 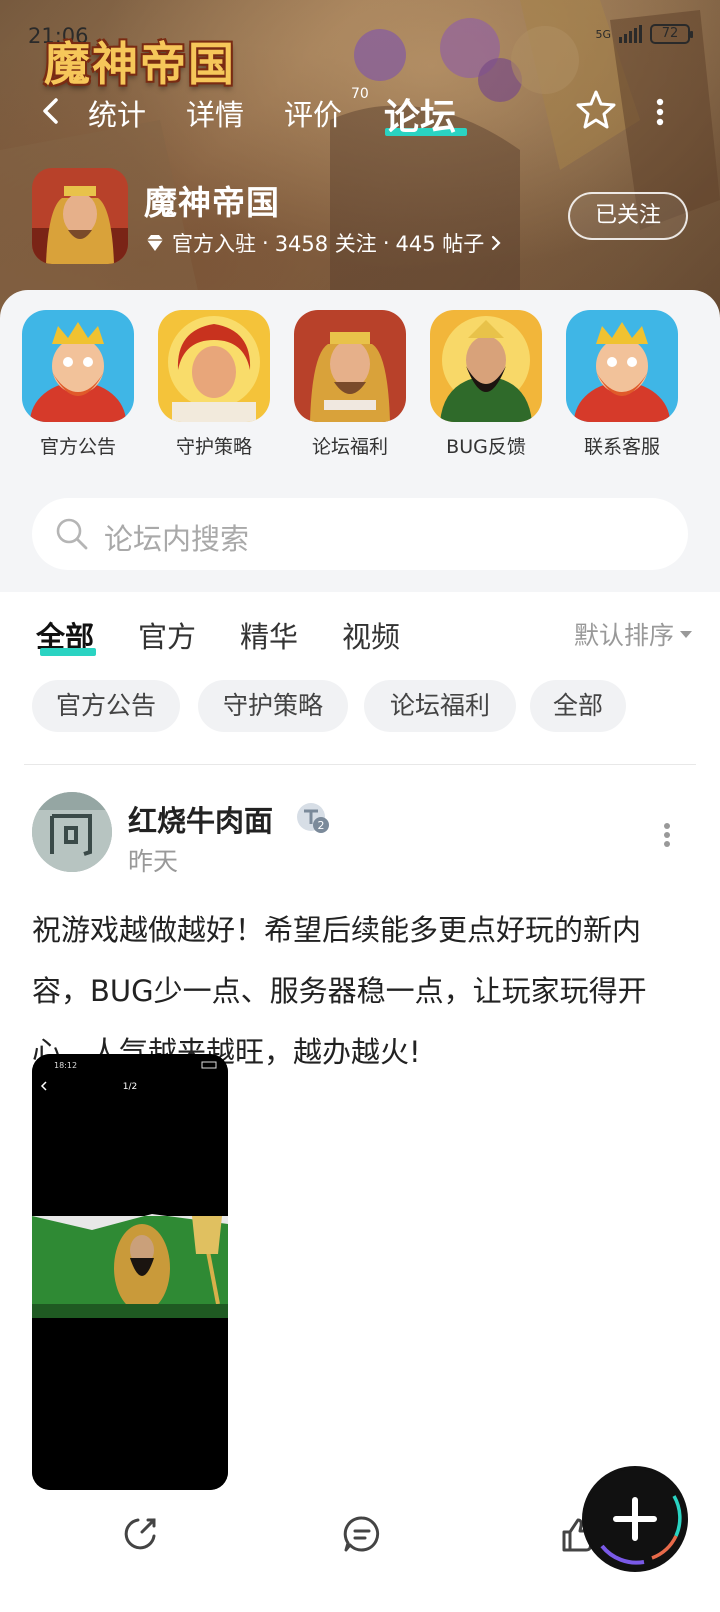 What do you see at coordinates (130, 1087) in the screenshot?
I see `image-page-indicator: 1/2` at bounding box center [130, 1087].